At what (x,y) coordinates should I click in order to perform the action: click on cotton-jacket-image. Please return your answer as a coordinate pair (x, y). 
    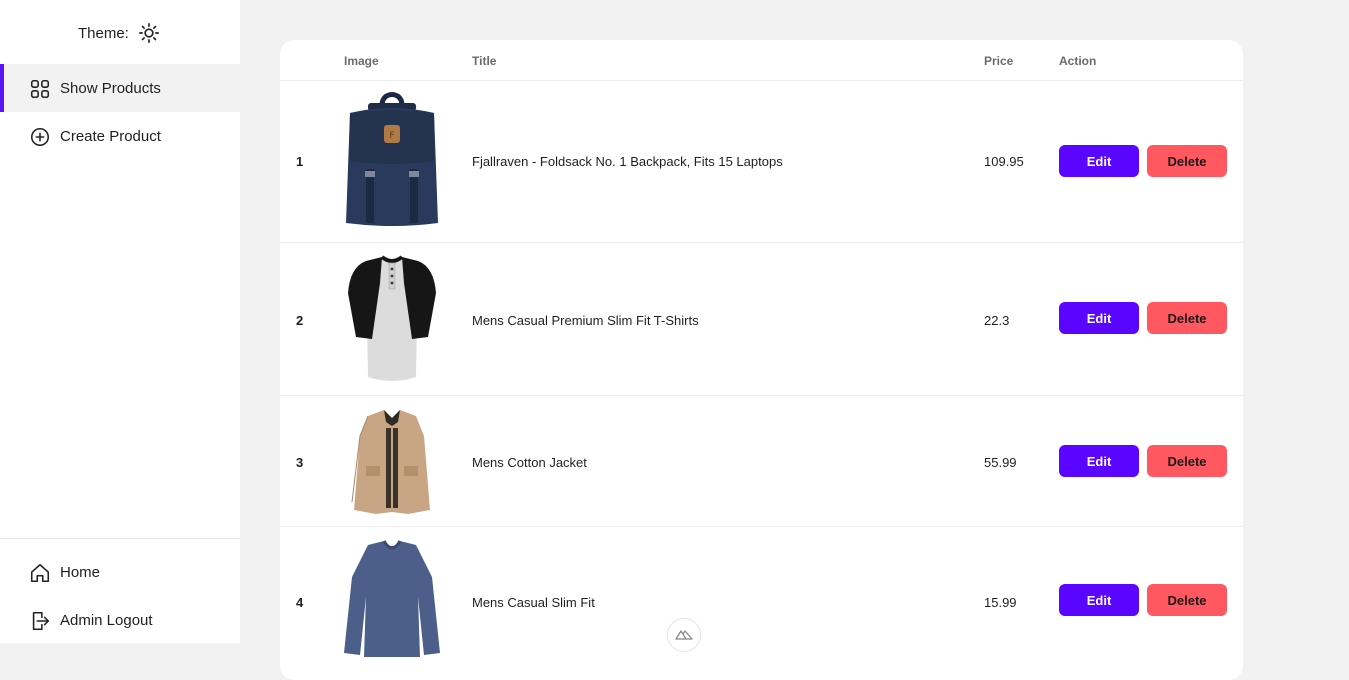
    Looking at the image, I should click on (392, 461).